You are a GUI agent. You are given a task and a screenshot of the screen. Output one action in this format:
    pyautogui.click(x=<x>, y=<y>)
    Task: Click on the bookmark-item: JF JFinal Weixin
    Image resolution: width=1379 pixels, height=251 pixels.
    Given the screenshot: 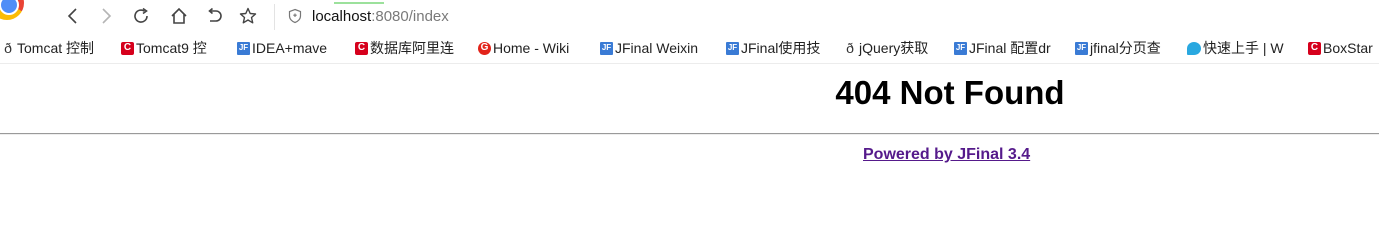 What is the action you would take?
    pyautogui.click(x=649, y=48)
    